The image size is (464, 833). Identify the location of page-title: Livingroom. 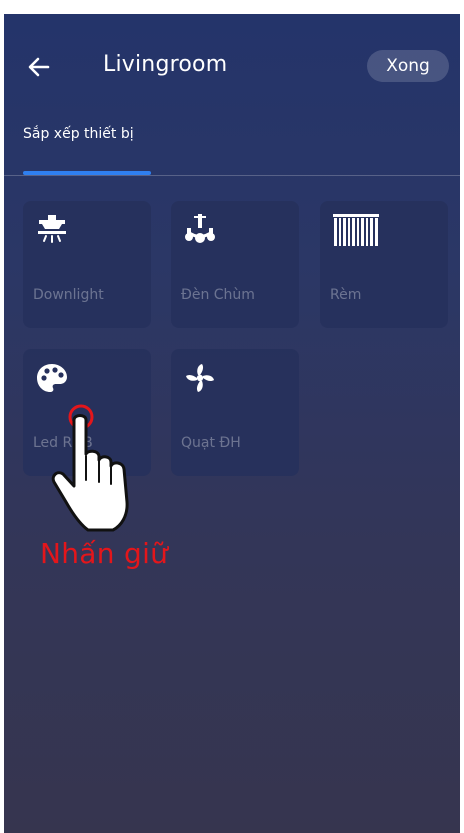
(165, 64).